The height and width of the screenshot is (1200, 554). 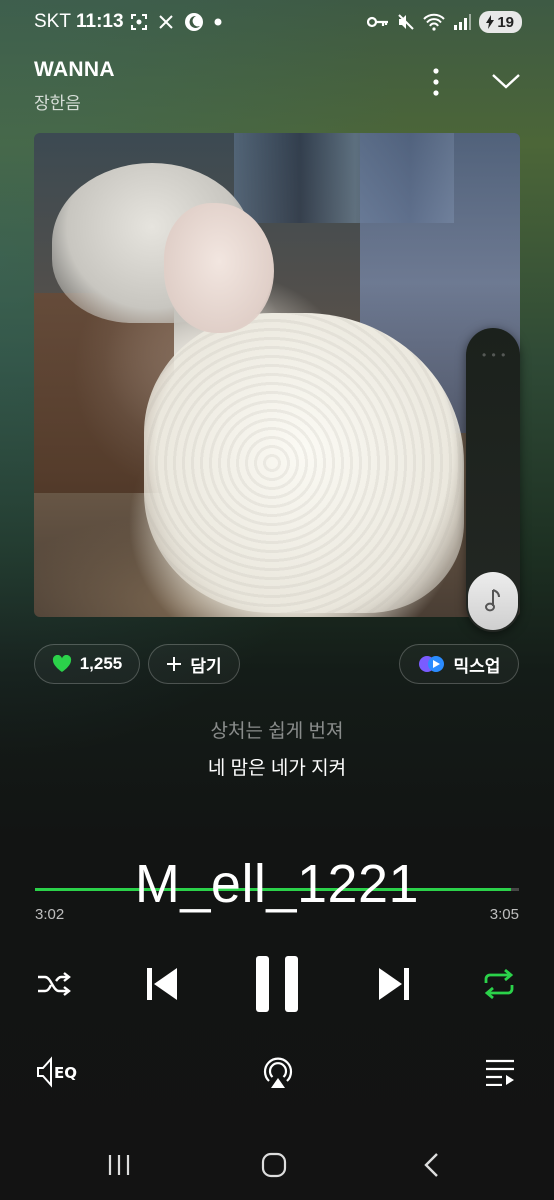 I want to click on volume-handle-dots: • • •, so click(x=494, y=355).